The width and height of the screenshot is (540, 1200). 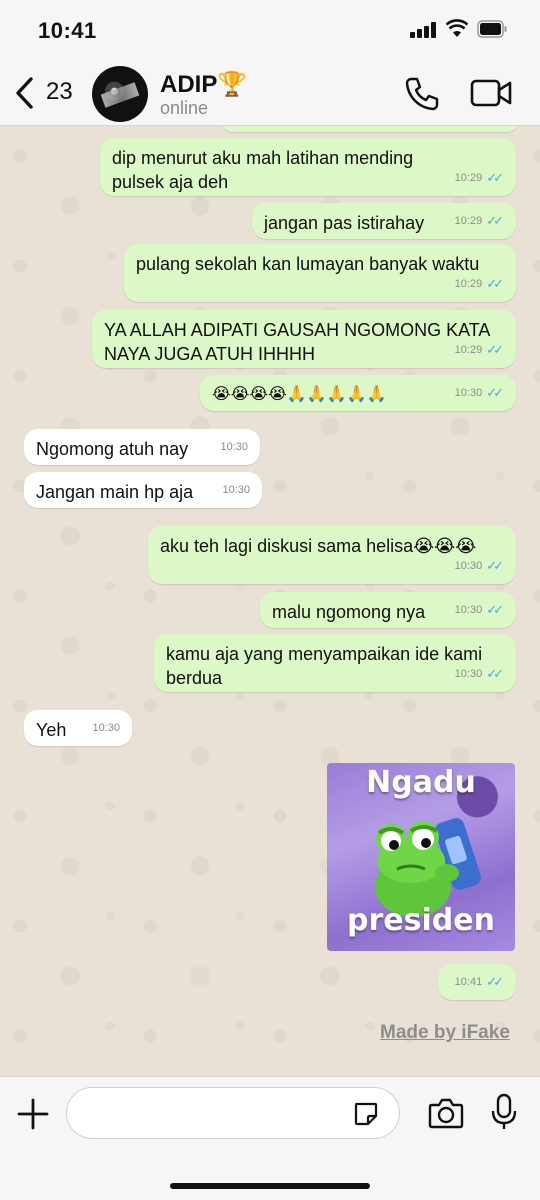 What do you see at coordinates (446, 1113) in the screenshot?
I see `camera-icon` at bounding box center [446, 1113].